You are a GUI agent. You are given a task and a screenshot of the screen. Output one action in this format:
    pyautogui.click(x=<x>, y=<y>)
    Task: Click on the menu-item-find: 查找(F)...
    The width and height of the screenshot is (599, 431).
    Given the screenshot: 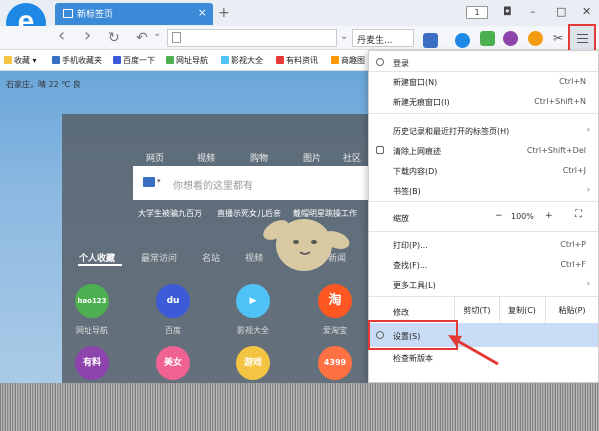 What is the action you would take?
    pyautogui.click(x=410, y=265)
    